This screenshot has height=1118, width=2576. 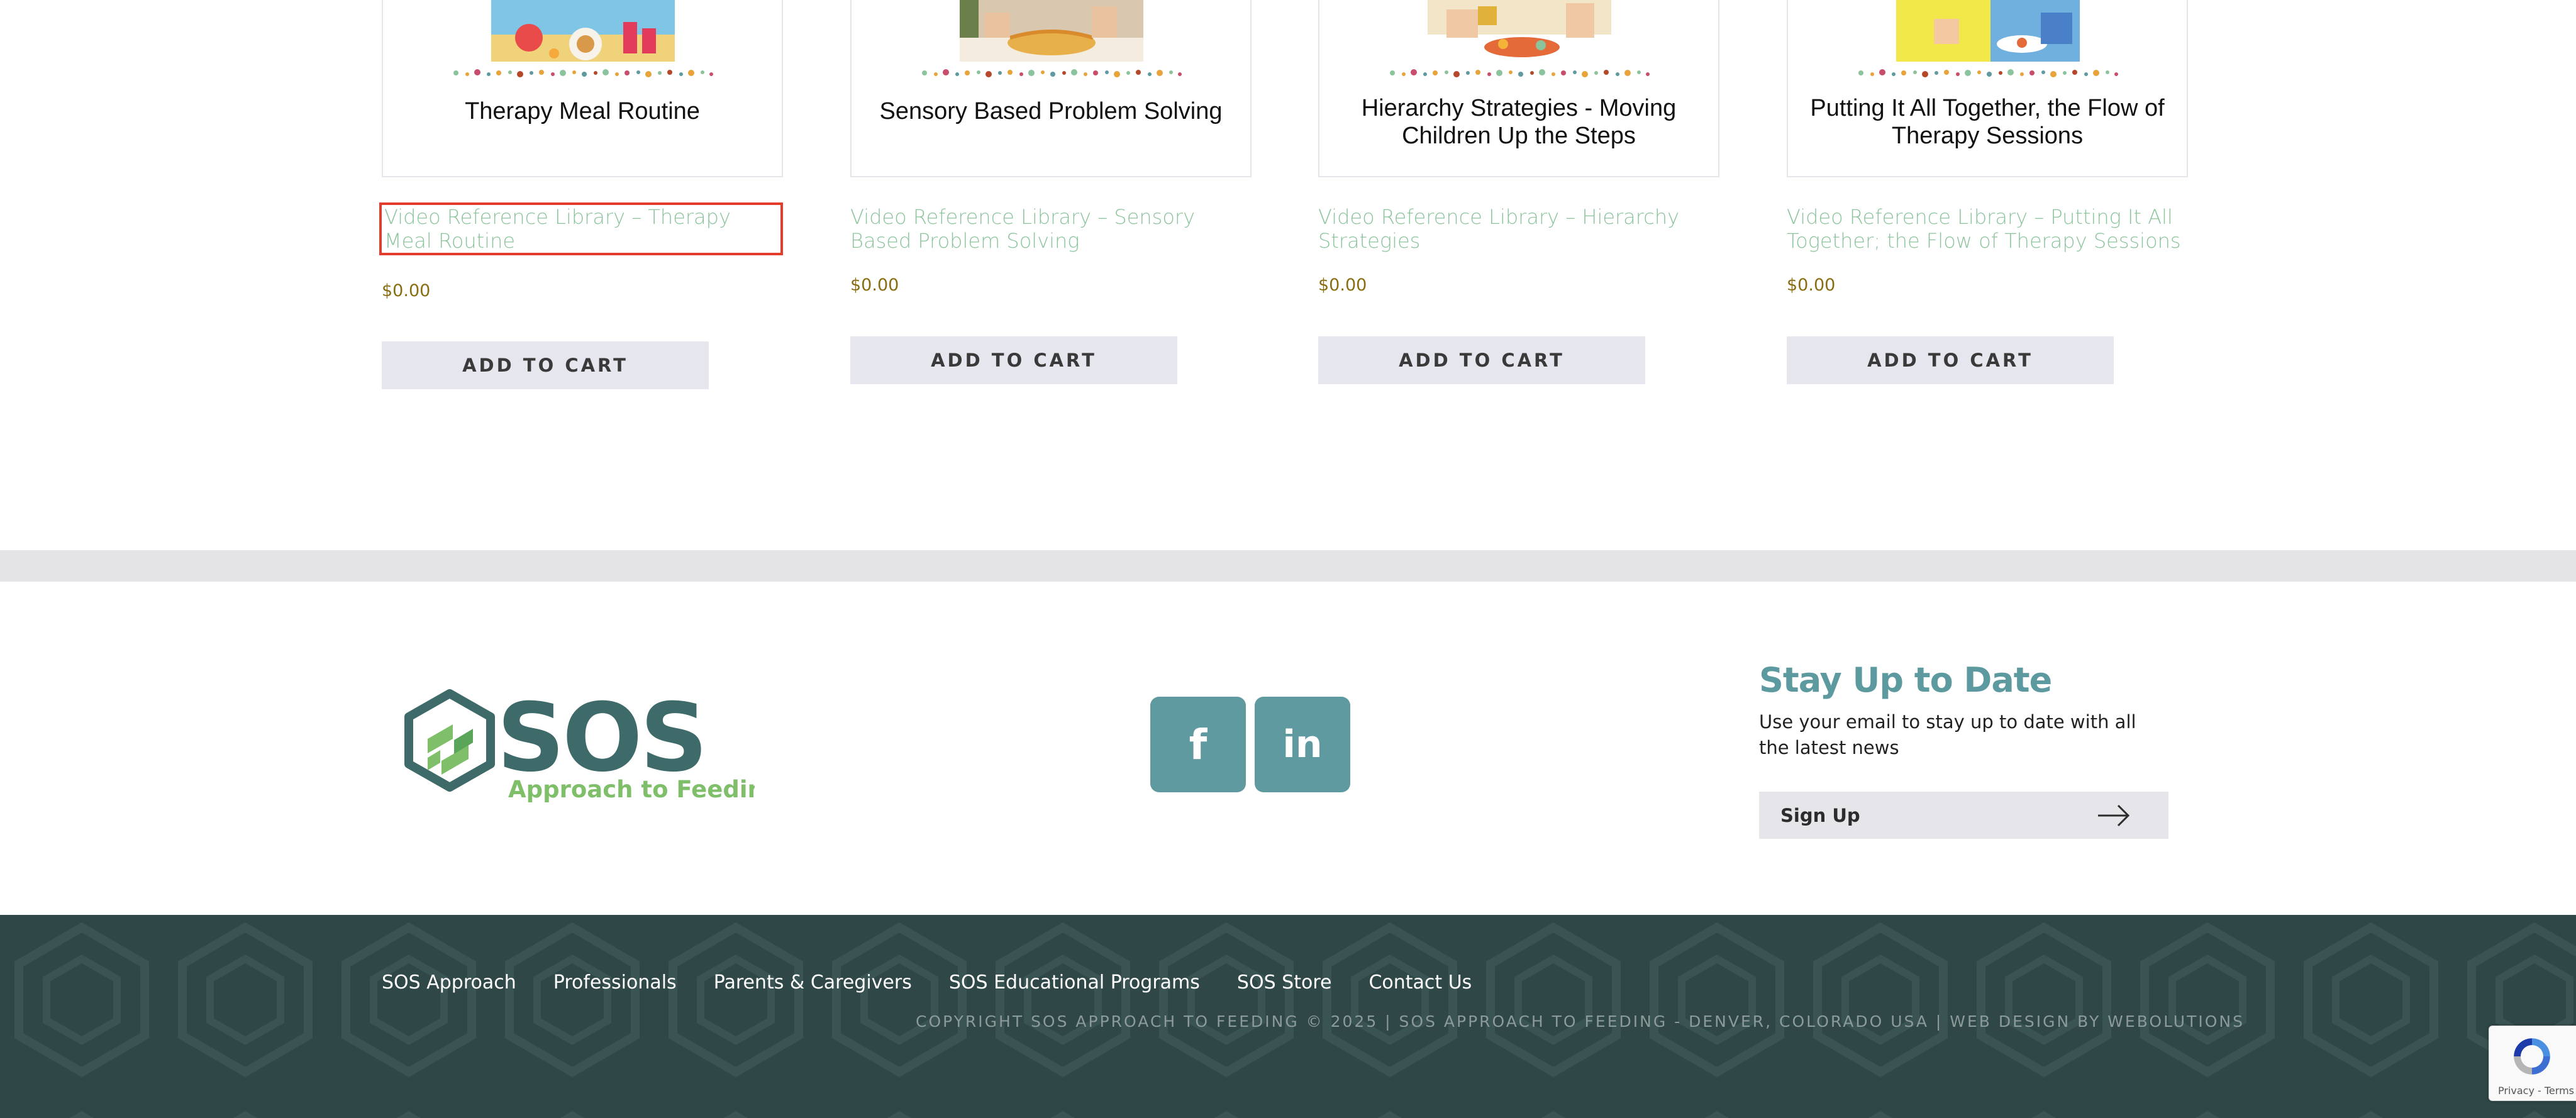 What do you see at coordinates (615, 982) in the screenshot?
I see `footer-nav-professionals: Professionals` at bounding box center [615, 982].